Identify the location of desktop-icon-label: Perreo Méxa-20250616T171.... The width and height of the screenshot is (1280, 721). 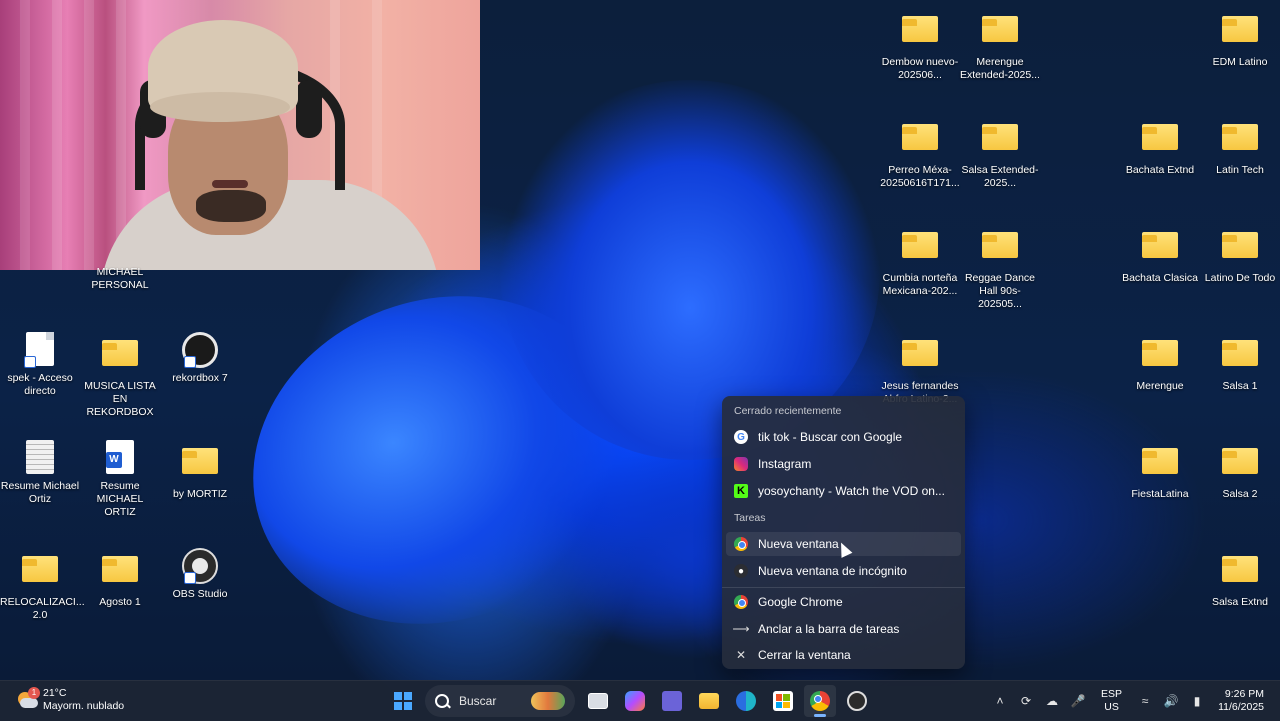
(920, 176).